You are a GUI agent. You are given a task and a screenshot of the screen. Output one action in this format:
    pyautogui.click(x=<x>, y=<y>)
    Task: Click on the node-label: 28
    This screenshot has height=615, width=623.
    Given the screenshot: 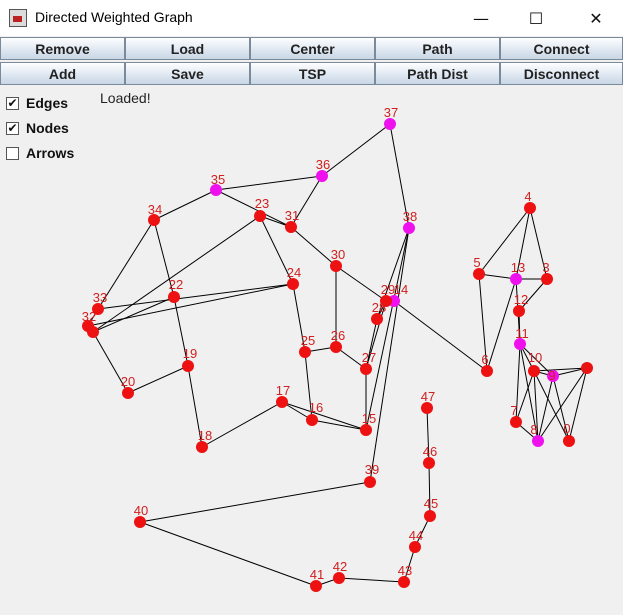 What is the action you would take?
    pyautogui.click(x=379, y=307)
    